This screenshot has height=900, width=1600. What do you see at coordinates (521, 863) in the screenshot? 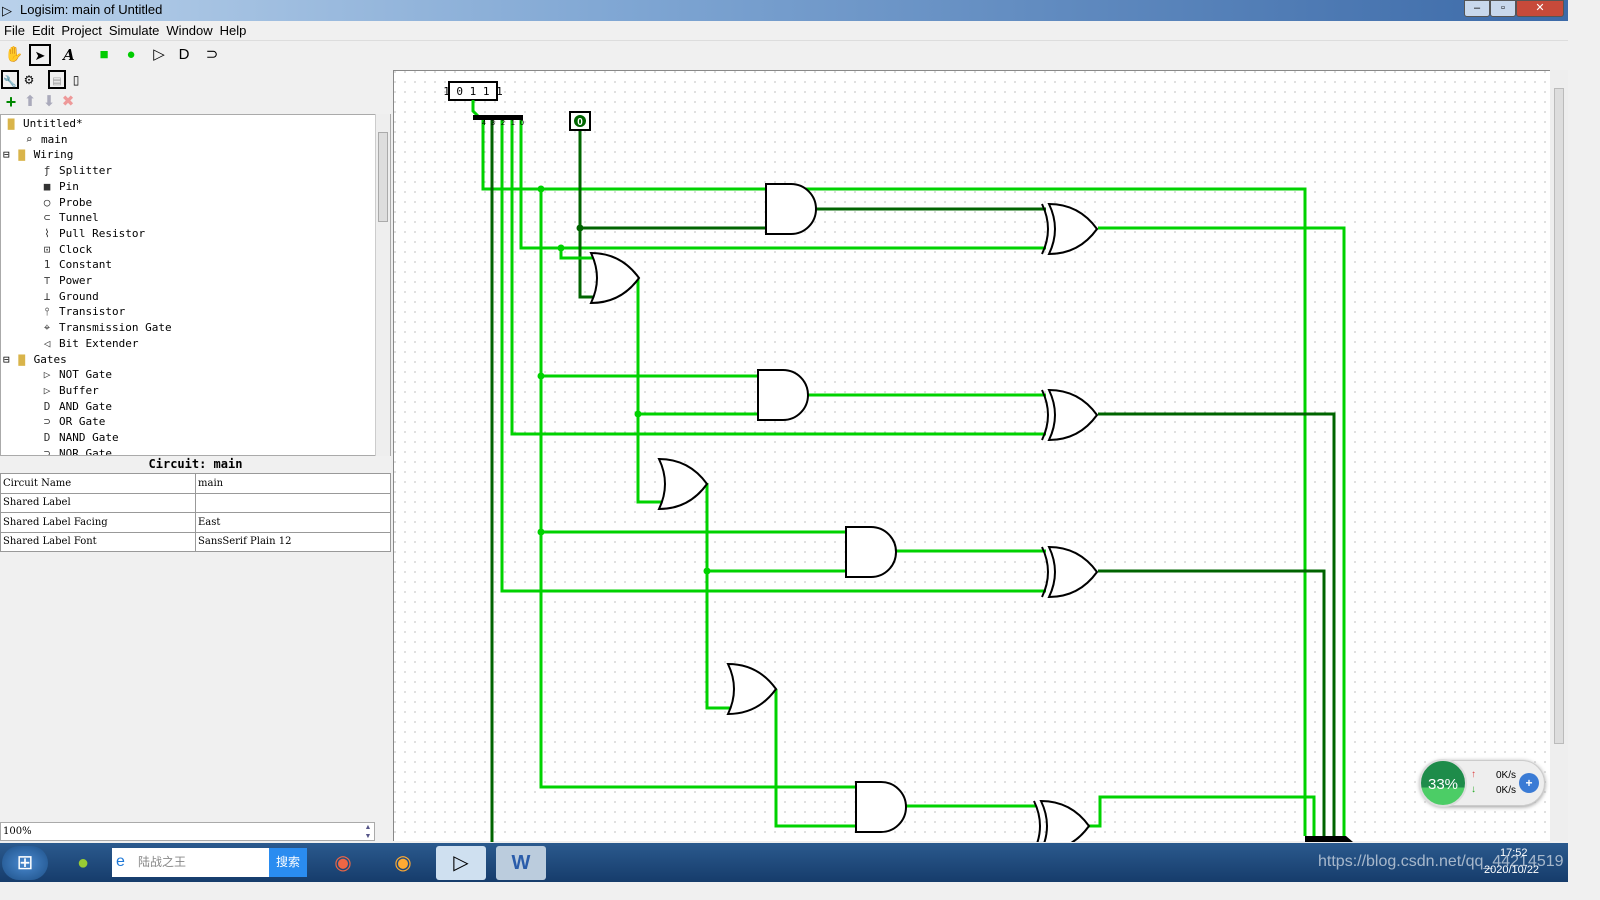
I see `word-task-icon: W` at bounding box center [521, 863].